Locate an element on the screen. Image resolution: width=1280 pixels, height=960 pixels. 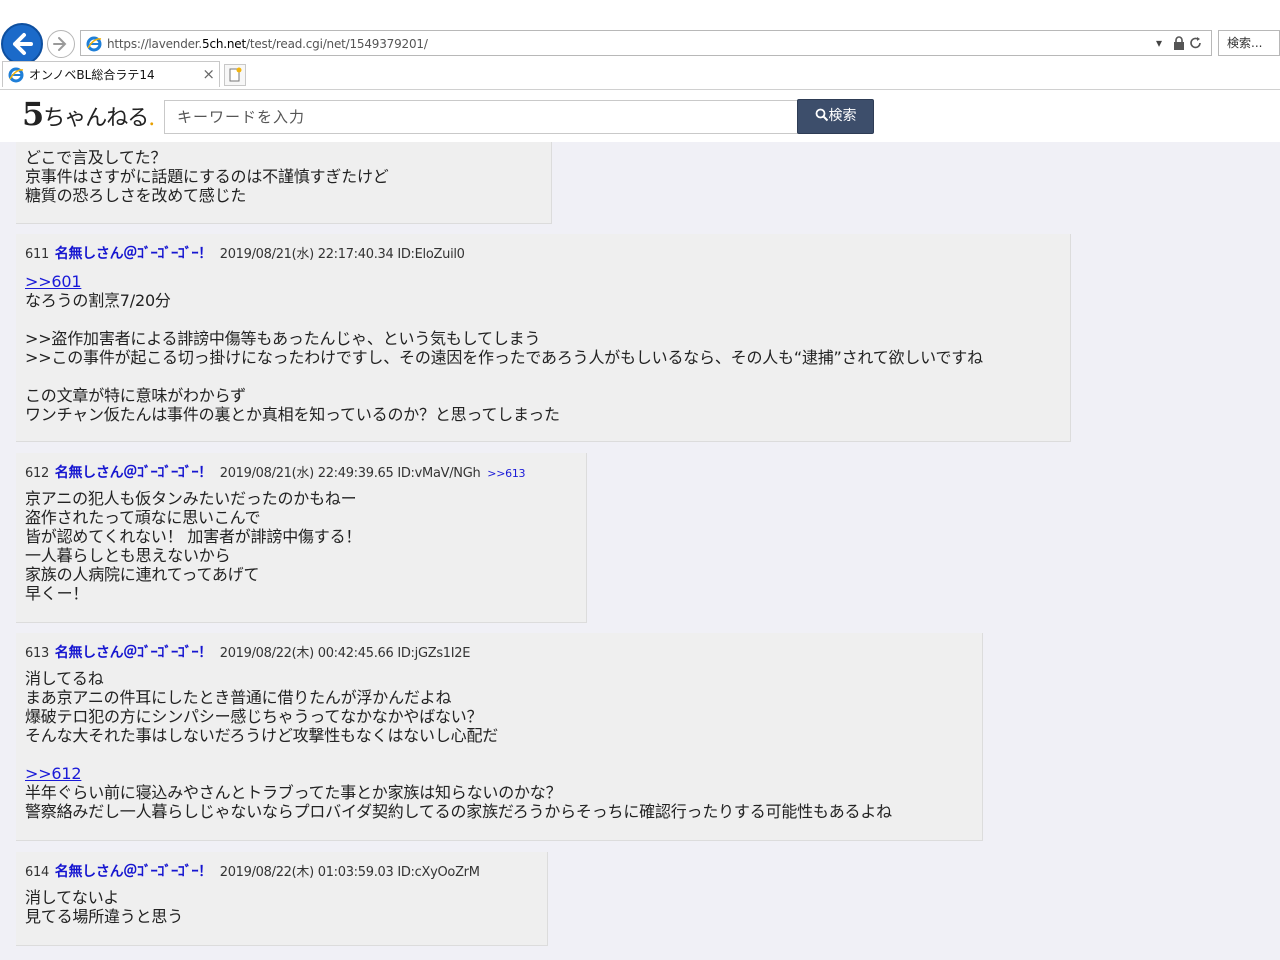
dropdown-icon: ▾ is located at coordinates (1159, 43).